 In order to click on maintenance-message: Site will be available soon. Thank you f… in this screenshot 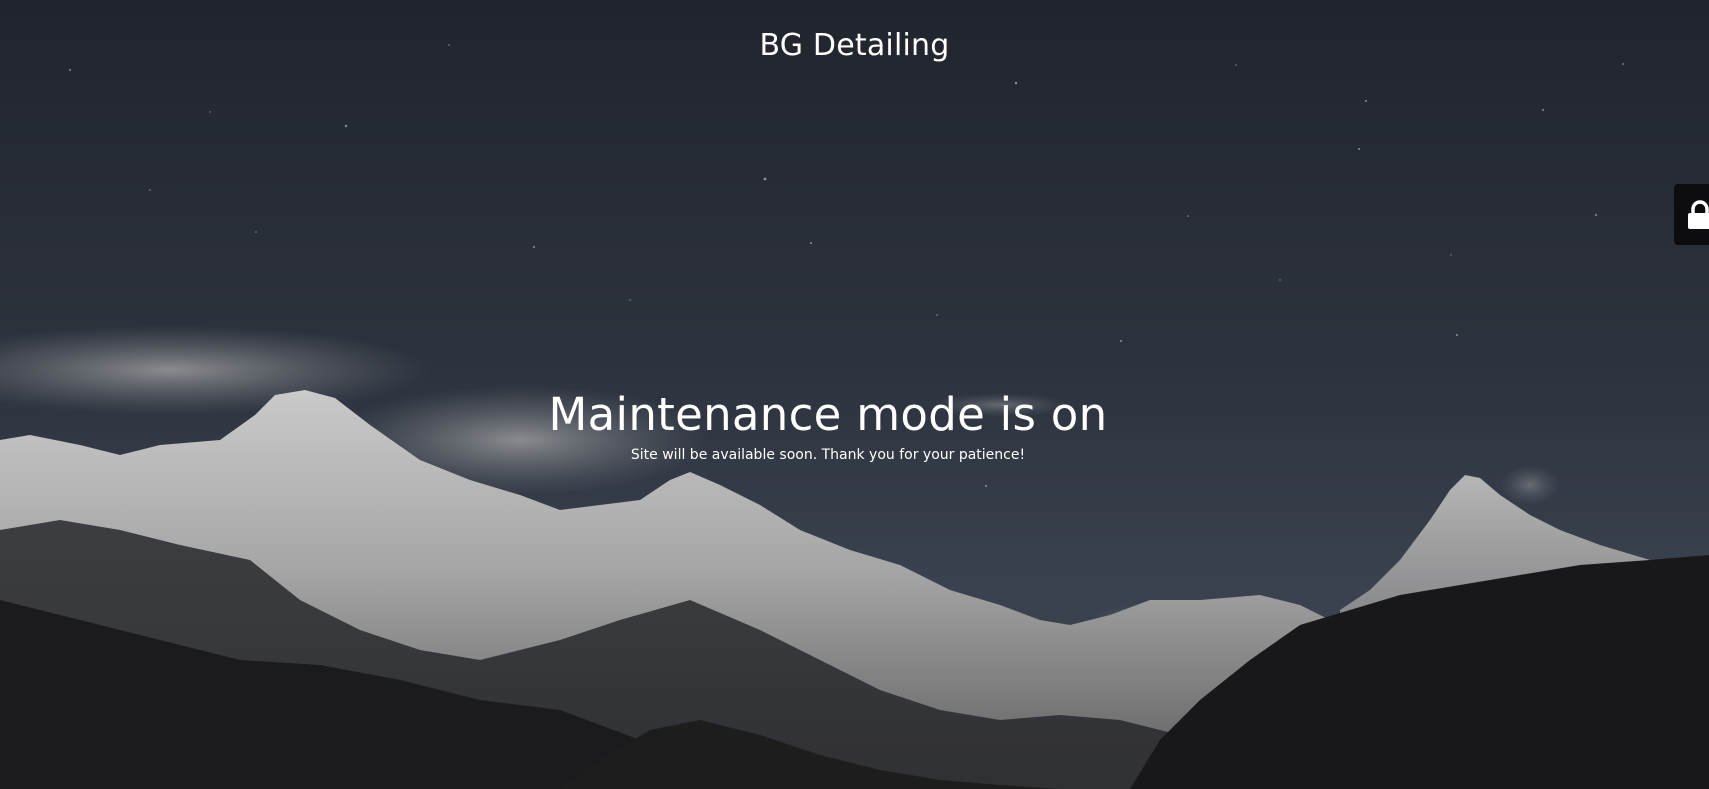, I will do `click(828, 455)`.